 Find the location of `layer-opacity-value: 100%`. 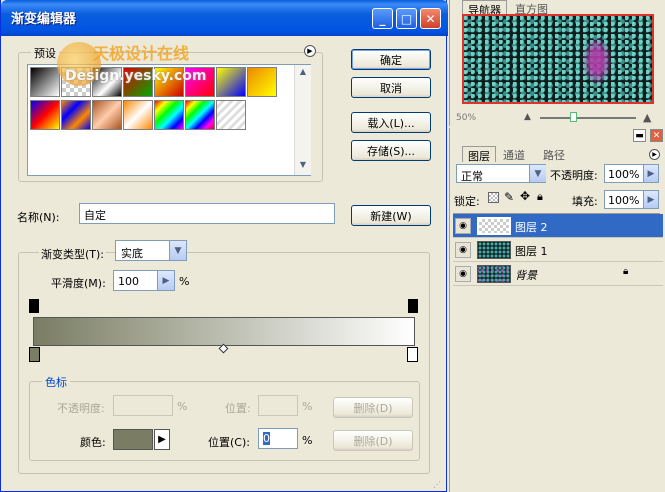

layer-opacity-value: 100% is located at coordinates (624, 174).